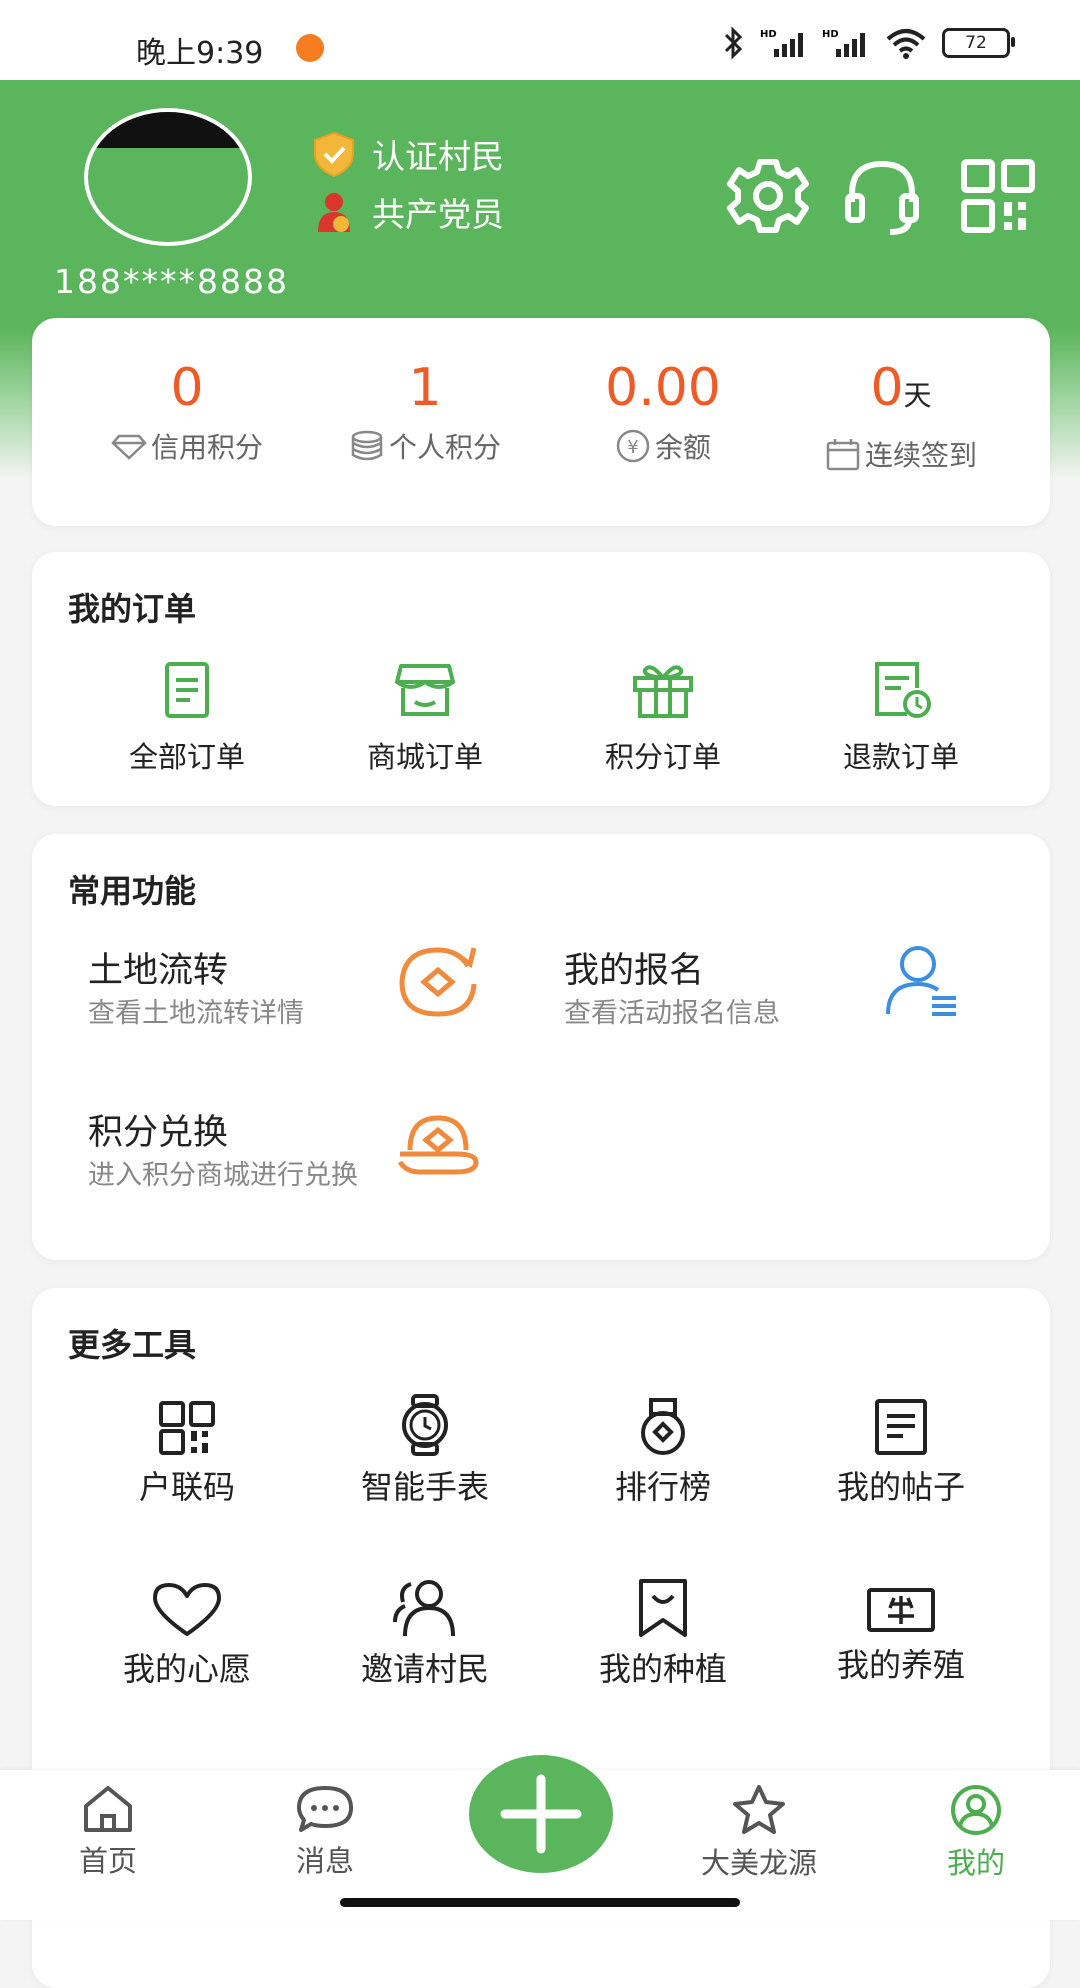  What do you see at coordinates (233, 986) in the screenshot?
I see `land-transfer-item: 土地流转 查看土地流转详情` at bounding box center [233, 986].